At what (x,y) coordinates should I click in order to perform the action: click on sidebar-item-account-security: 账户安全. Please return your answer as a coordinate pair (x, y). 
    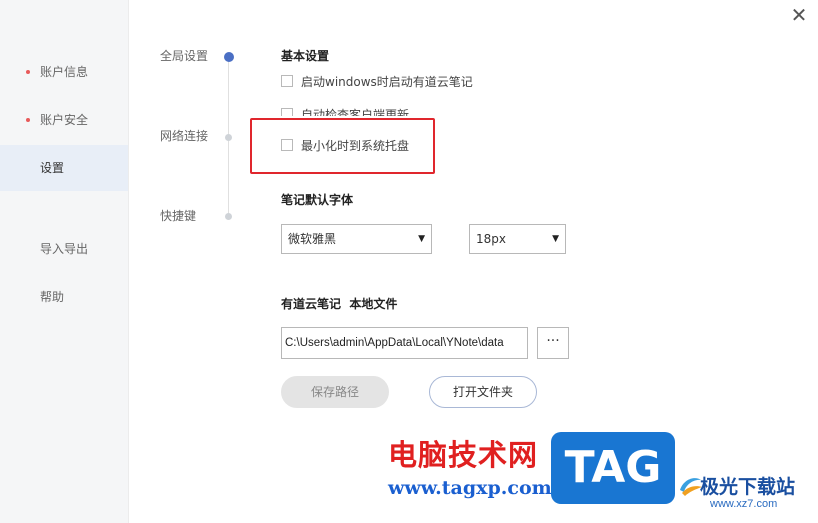
    Looking at the image, I should click on (64, 120).